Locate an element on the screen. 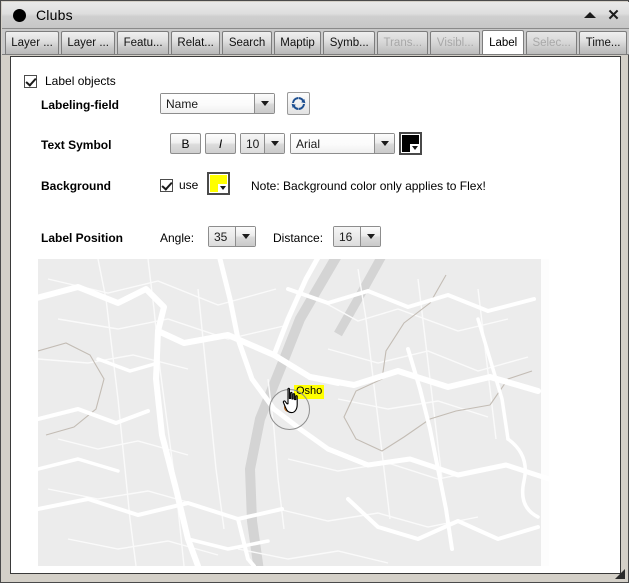  labeling-field-select: Name is located at coordinates (217, 103).